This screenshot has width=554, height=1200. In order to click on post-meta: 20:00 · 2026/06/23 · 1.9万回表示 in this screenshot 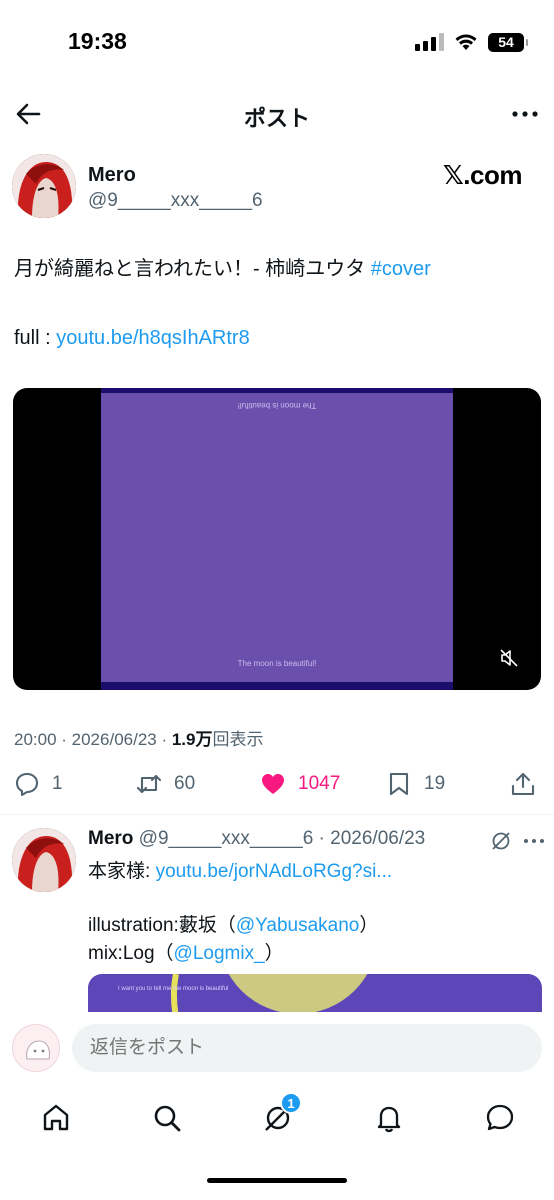, I will do `click(138, 737)`.